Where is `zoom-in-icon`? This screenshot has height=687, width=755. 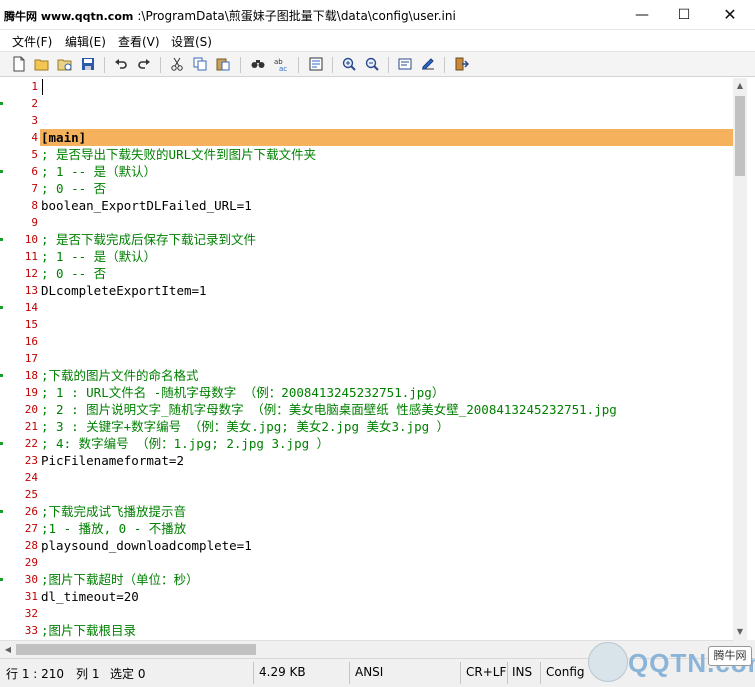
zoom-in-icon is located at coordinates (349, 65).